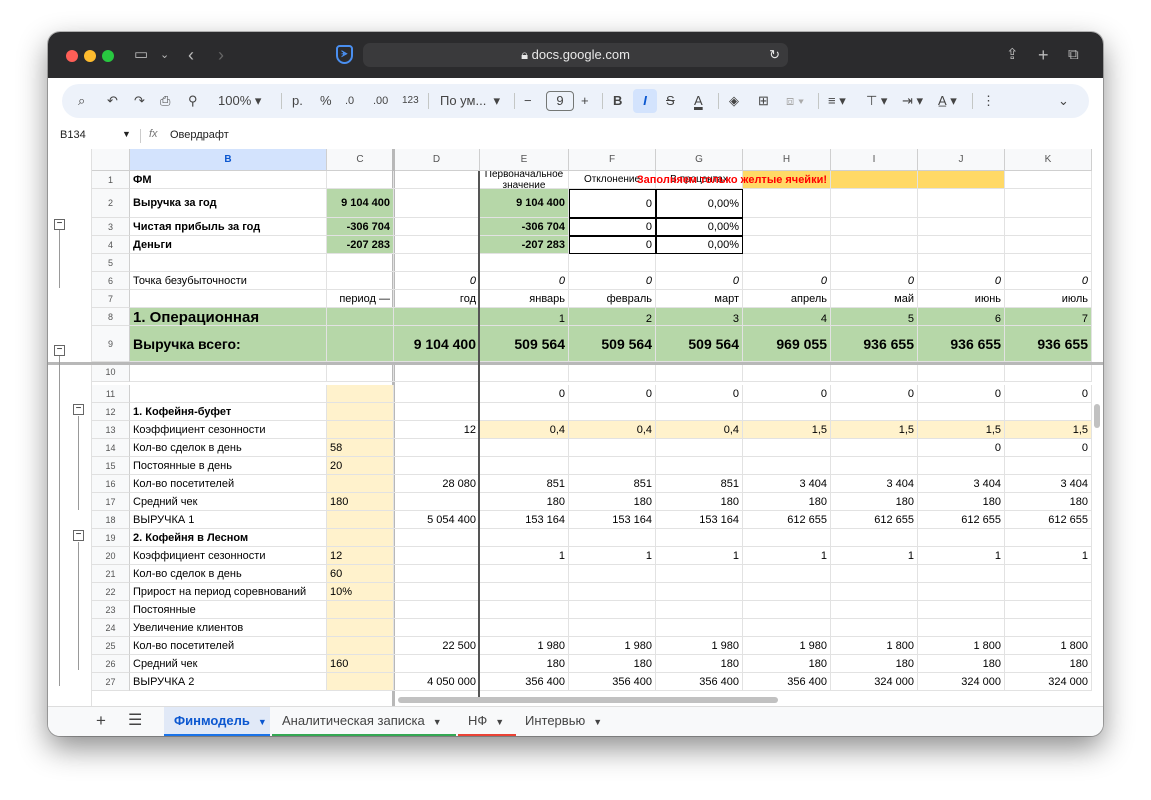 The image size is (1151, 800). What do you see at coordinates (360, 317) in the screenshot?
I see `cell-c8` at bounding box center [360, 317].